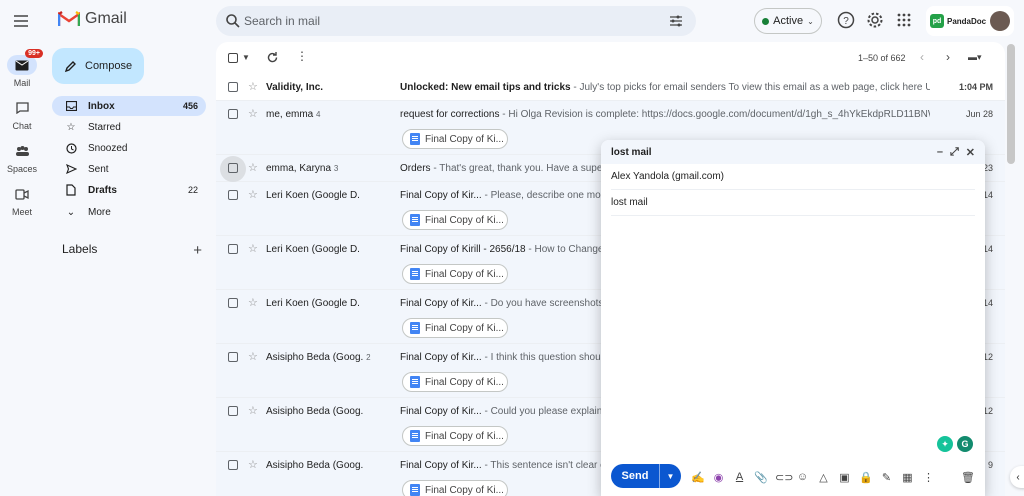 The height and width of the screenshot is (496, 1024). What do you see at coordinates (233, 58) in the screenshot?
I see `select-all-checkbox` at bounding box center [233, 58].